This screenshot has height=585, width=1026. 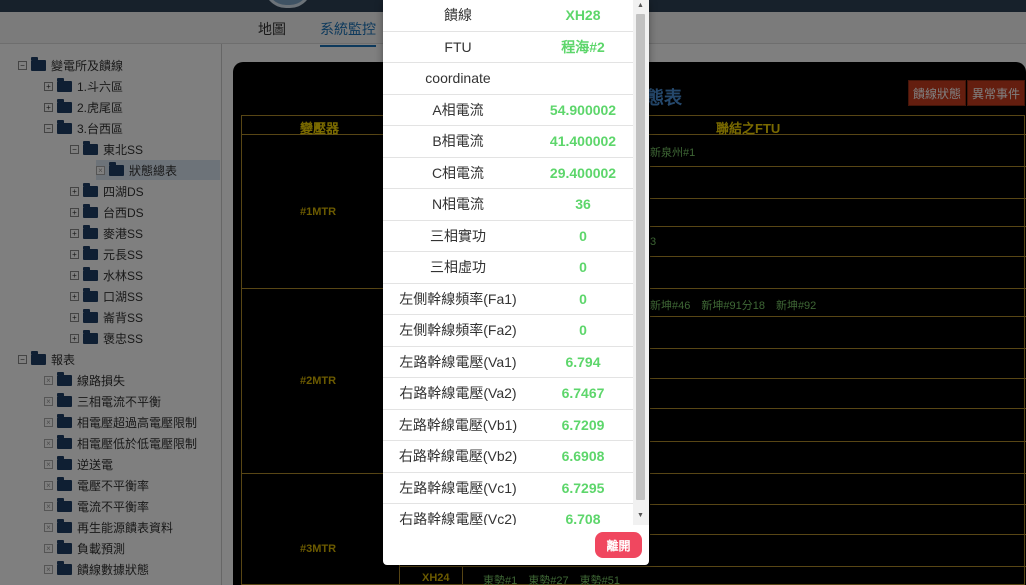 I want to click on field-label: 左側幹線頻率(Fa1), so click(x=458, y=298).